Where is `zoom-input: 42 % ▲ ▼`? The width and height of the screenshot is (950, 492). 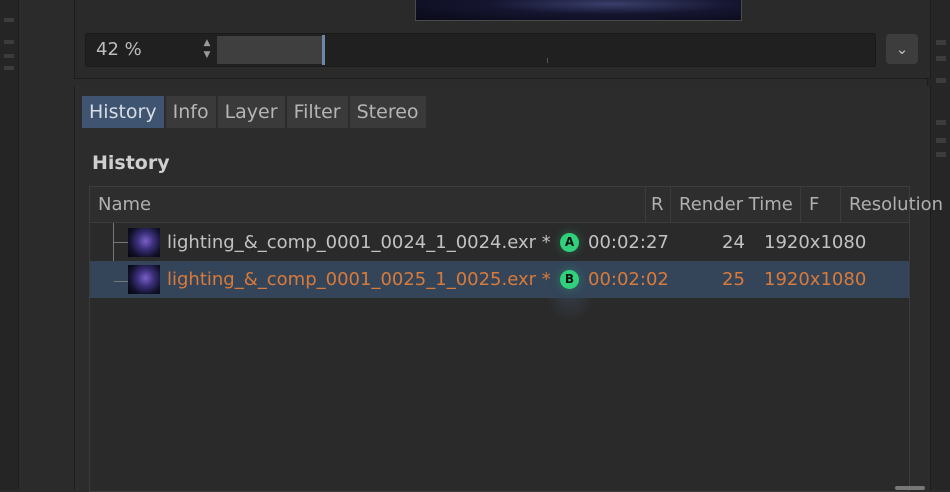 zoom-input: 42 % ▲ ▼ is located at coordinates (152, 50).